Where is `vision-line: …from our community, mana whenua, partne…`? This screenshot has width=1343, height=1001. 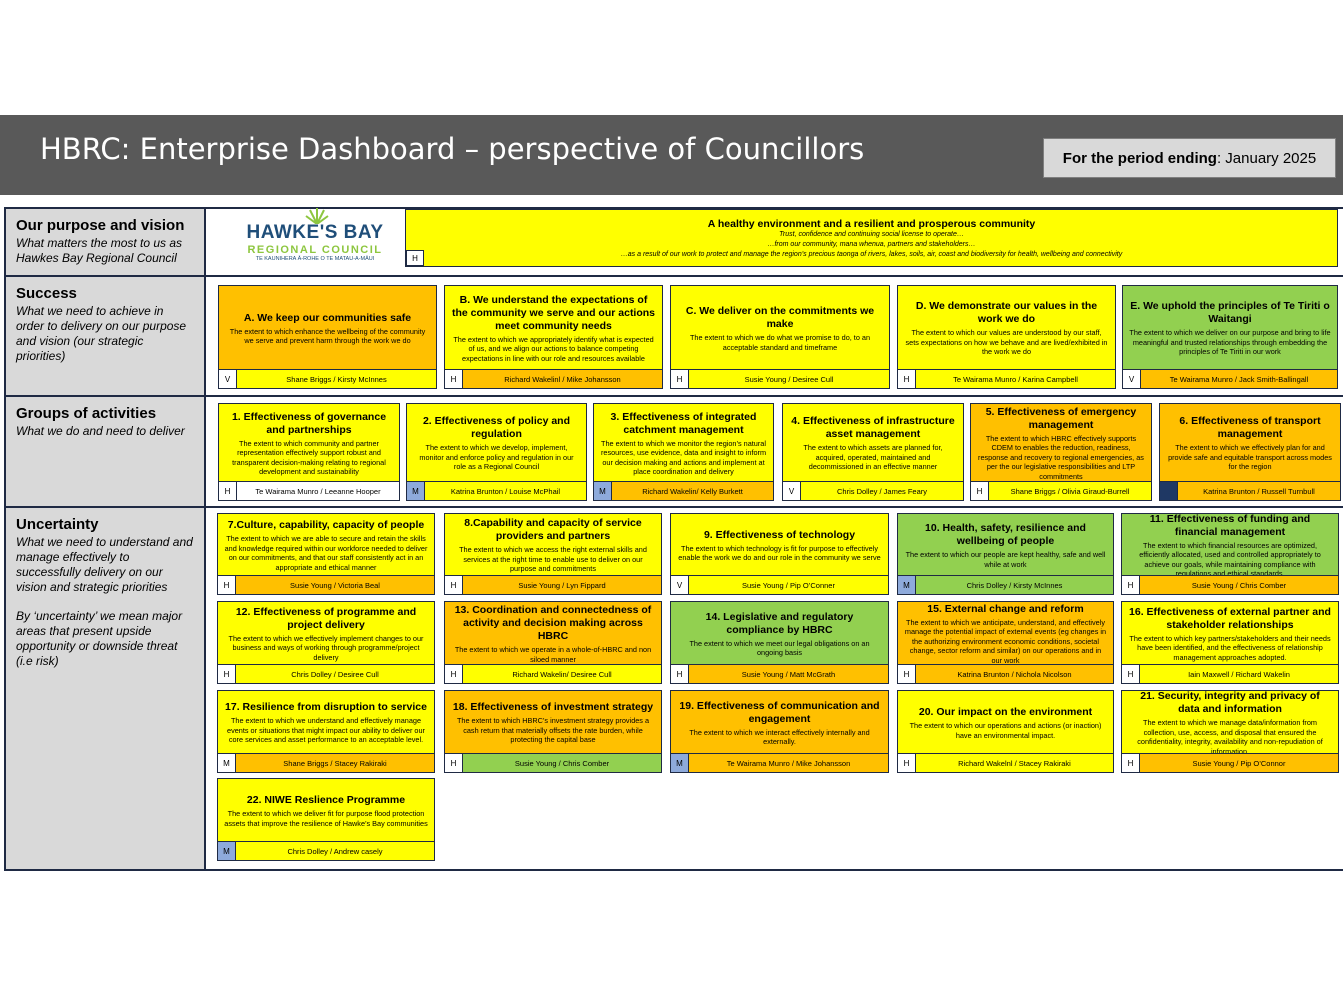 vision-line: …from our community, mana whenua, partne… is located at coordinates (871, 244).